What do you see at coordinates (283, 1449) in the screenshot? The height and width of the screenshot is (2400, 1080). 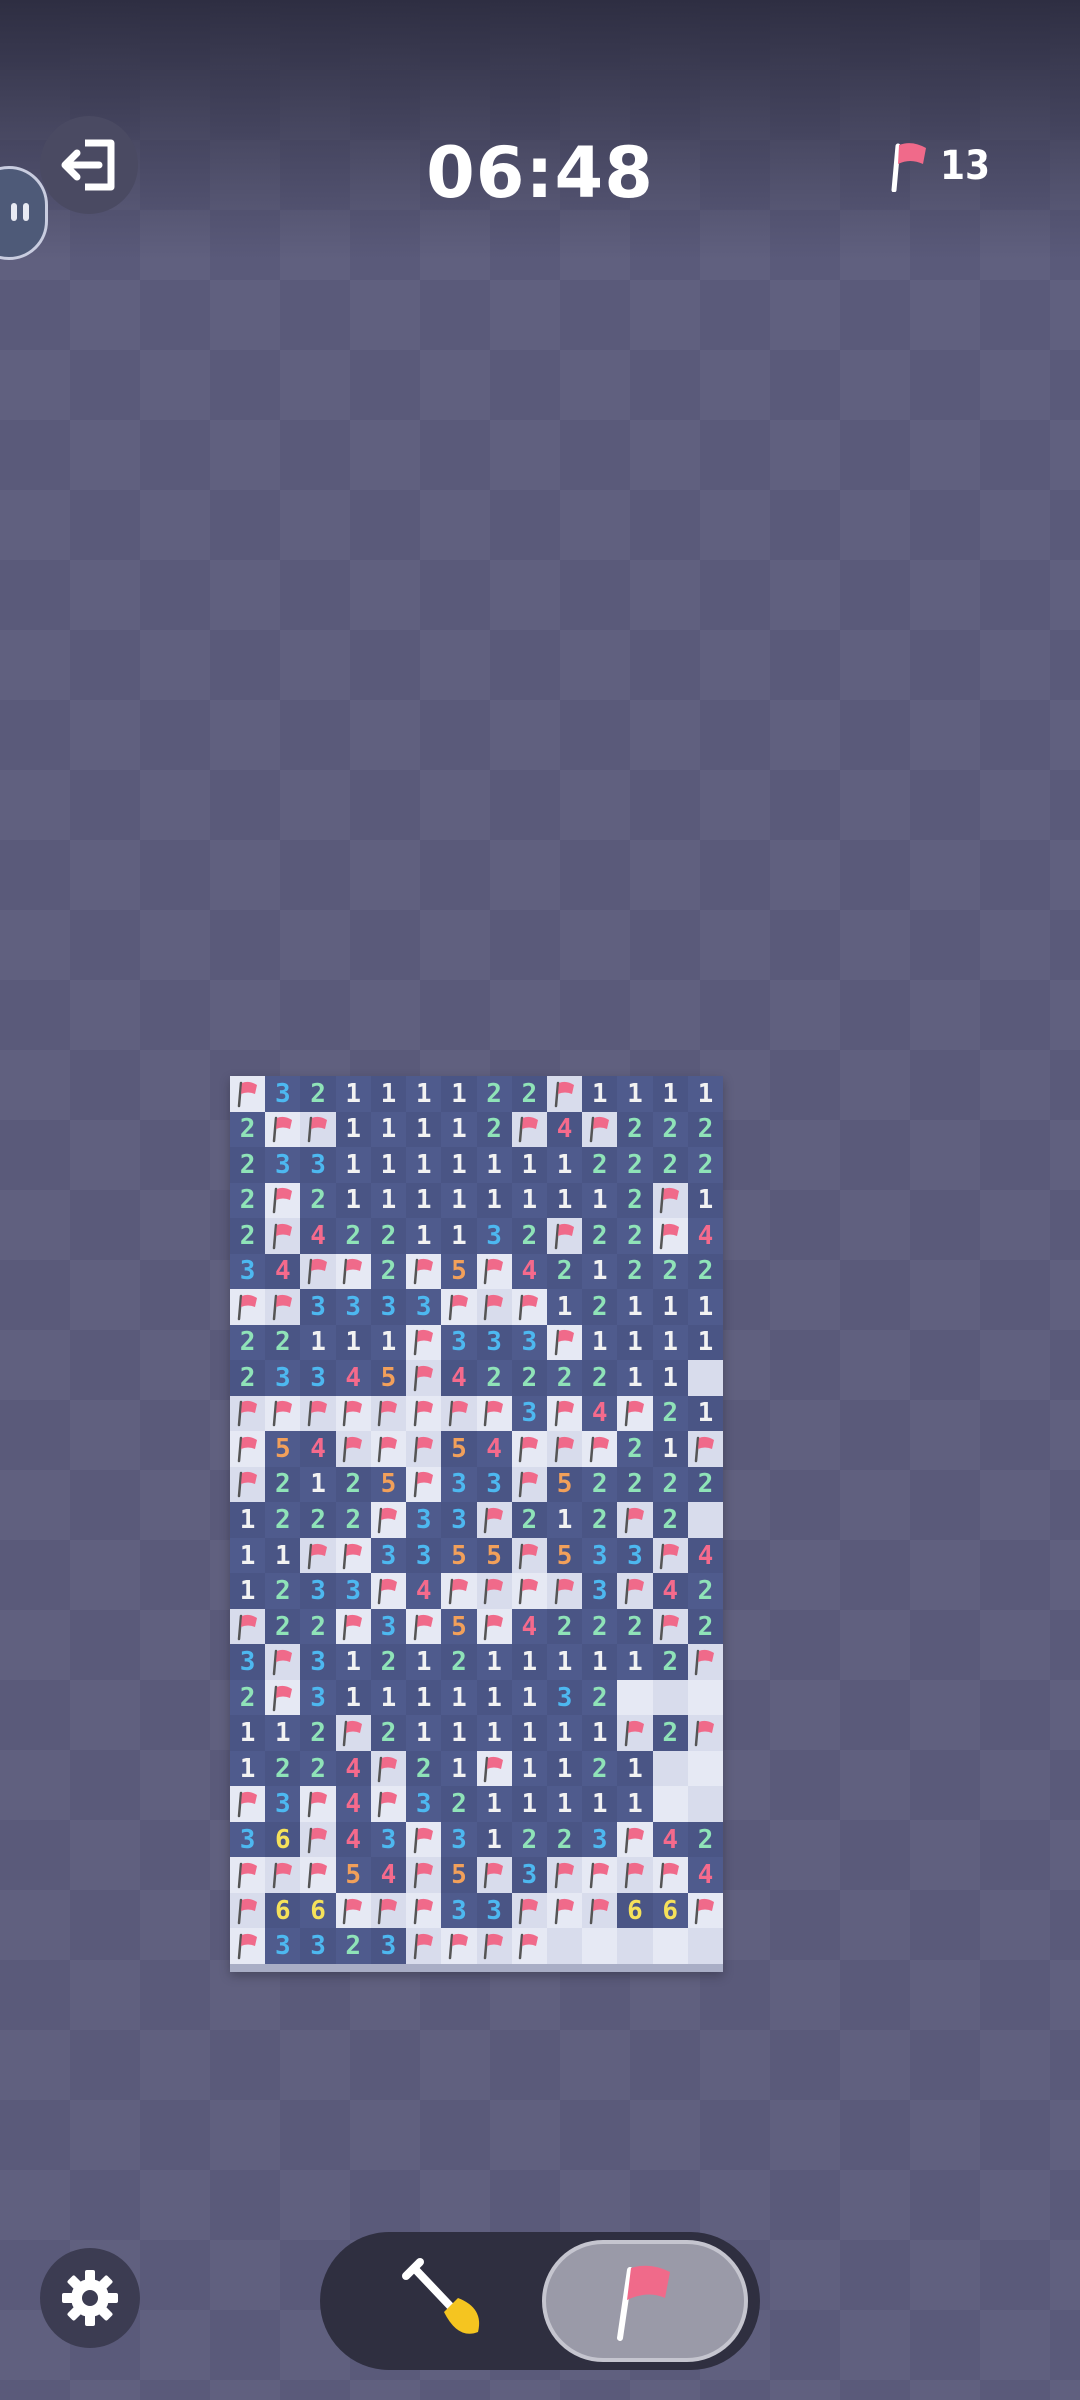 I see `number-cell: 5` at bounding box center [283, 1449].